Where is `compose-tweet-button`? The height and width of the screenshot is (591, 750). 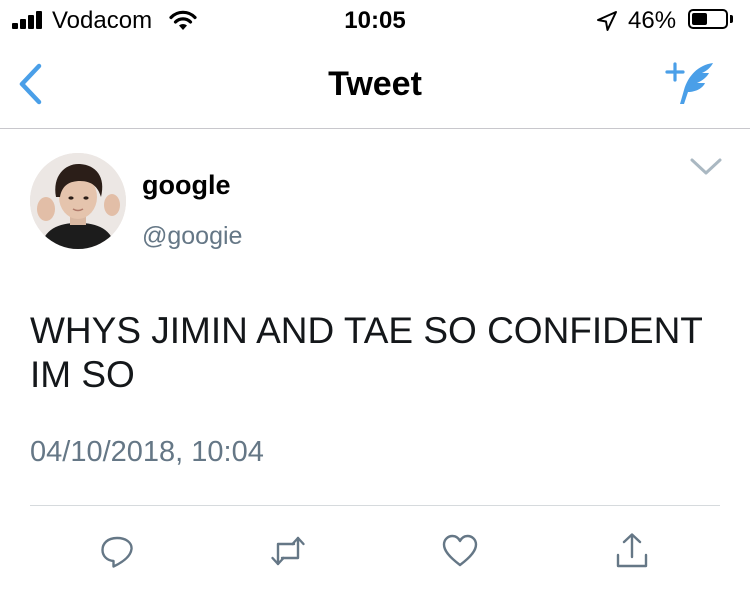
compose-tweet-button is located at coordinates (692, 83).